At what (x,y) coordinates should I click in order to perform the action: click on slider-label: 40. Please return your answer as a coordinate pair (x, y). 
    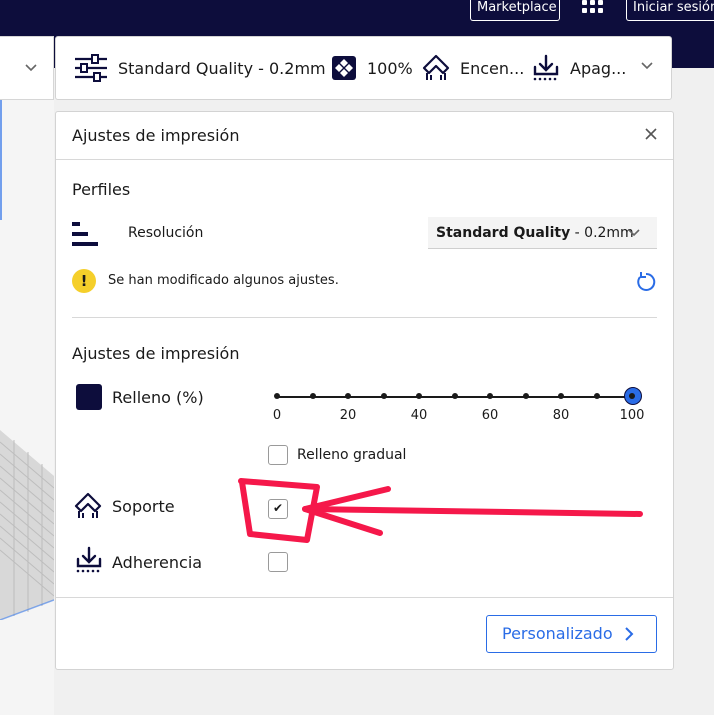
    Looking at the image, I should click on (419, 415).